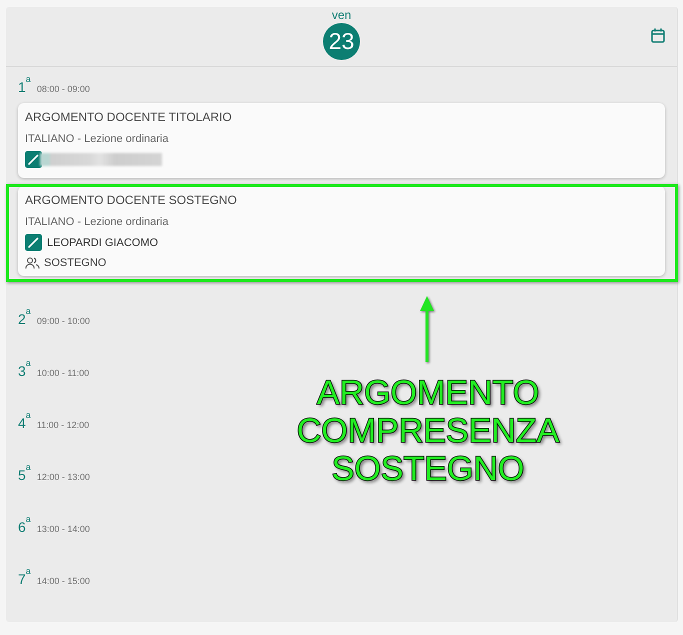 Image resolution: width=683 pixels, height=635 pixels. I want to click on period-time: 08:00 - 09:00, so click(63, 88).